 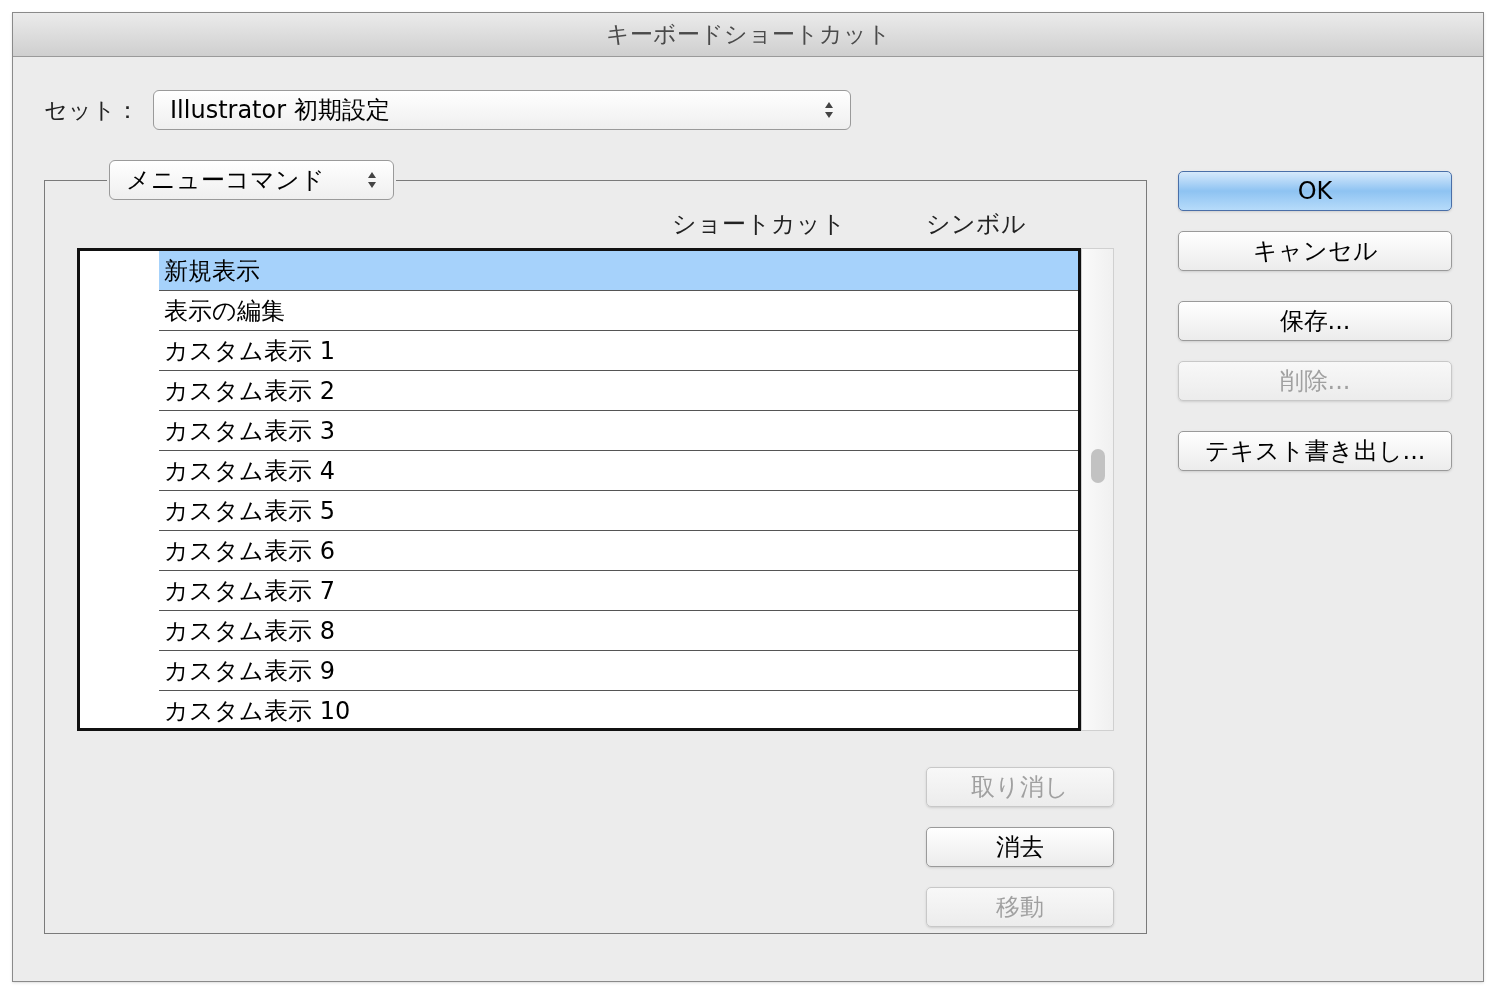 What do you see at coordinates (618, 271) in the screenshot?
I see `command-row: 新規表示` at bounding box center [618, 271].